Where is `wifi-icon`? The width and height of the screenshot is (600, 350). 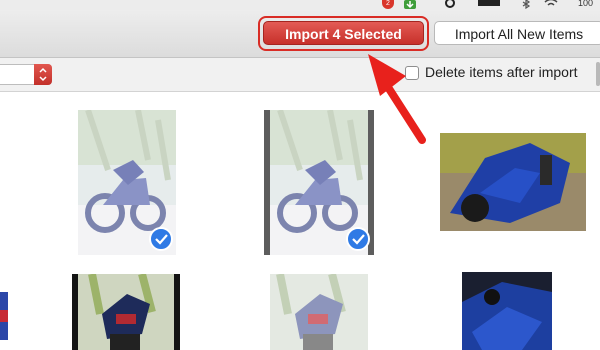
wifi-icon is located at coordinates (551, 4).